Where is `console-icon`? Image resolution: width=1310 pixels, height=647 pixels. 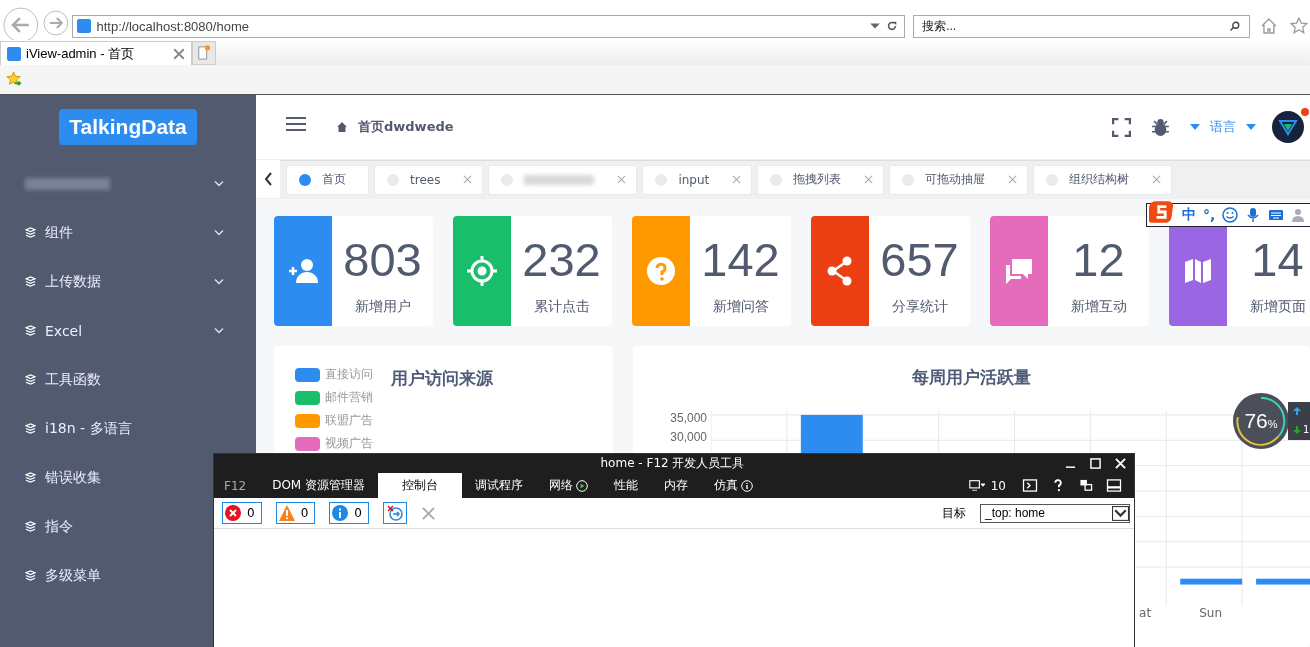
console-icon is located at coordinates (1030, 485).